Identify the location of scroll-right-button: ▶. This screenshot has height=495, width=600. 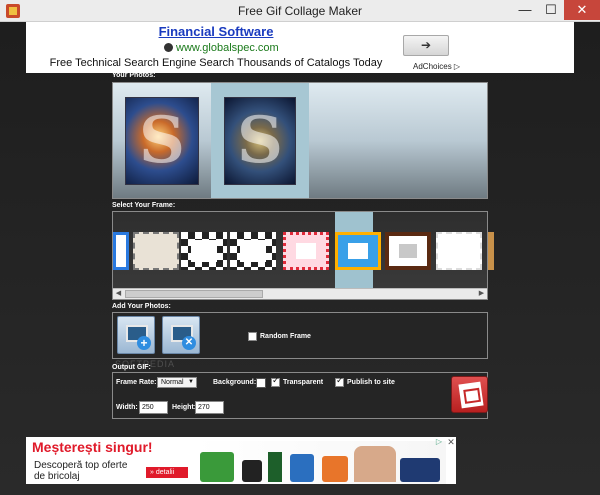
(481, 294).